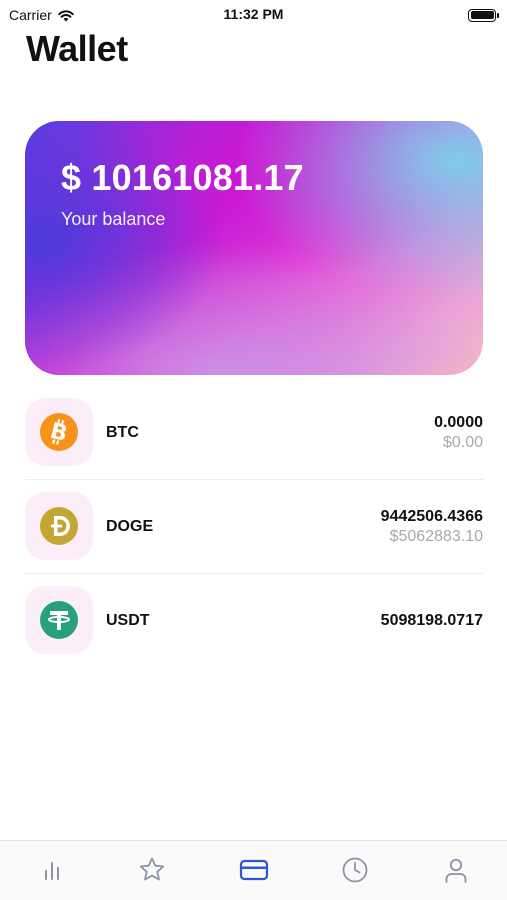  I want to click on coin-amount: 5098198.0717, so click(431, 620).